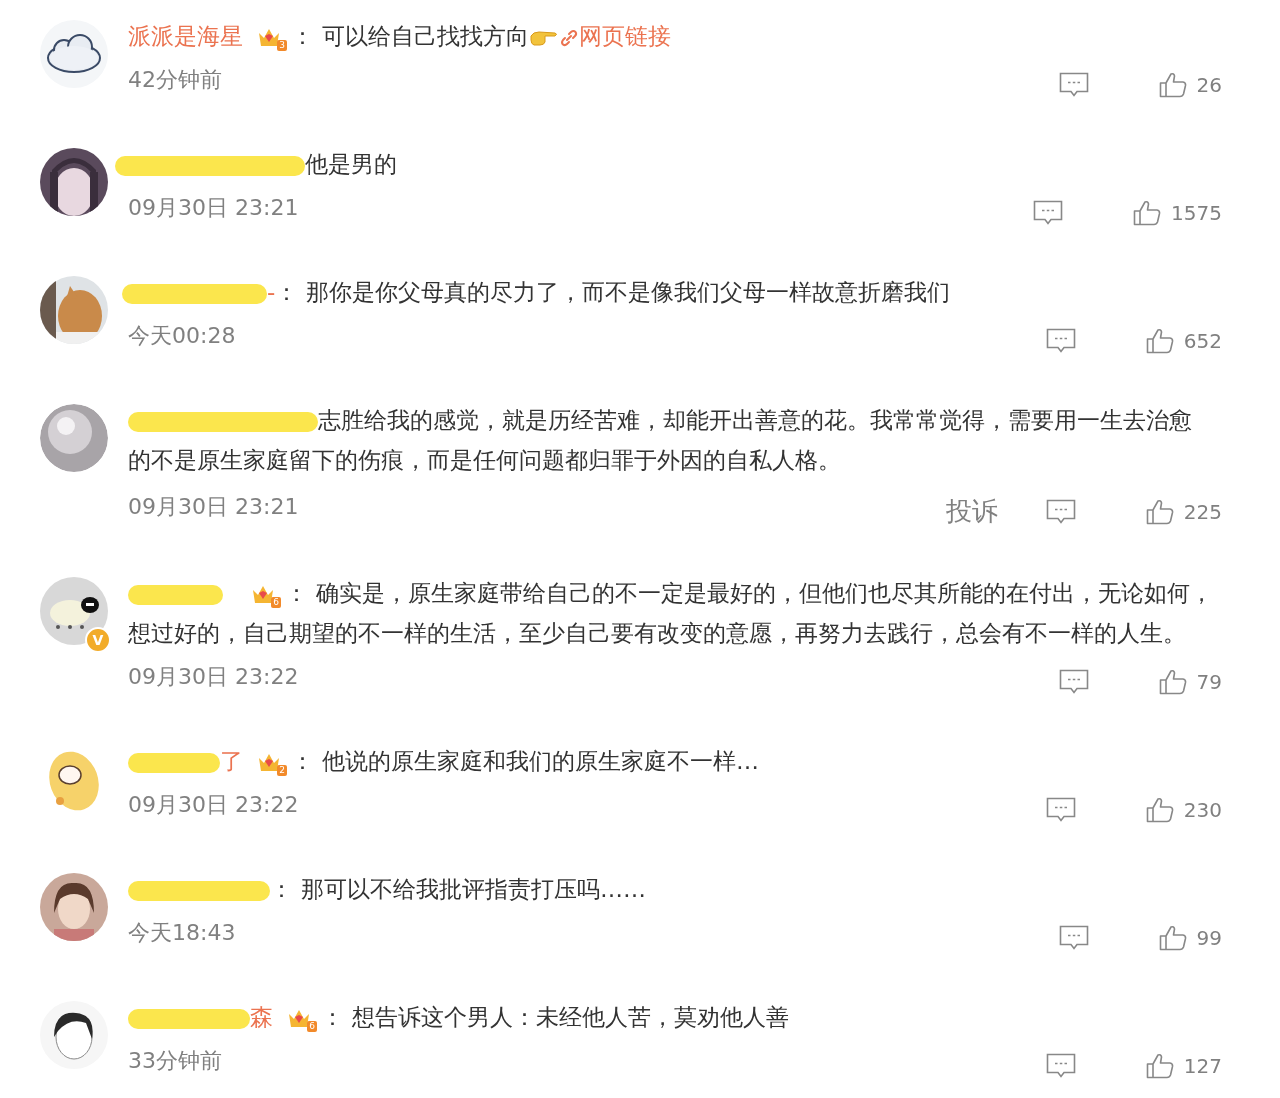 The width and height of the screenshot is (1280, 1098). Describe the element at coordinates (628, 292) in the screenshot. I see `comment-text: 那你是你父母真的尽力了，而不是像我们父母一样故意折磨我们` at that location.